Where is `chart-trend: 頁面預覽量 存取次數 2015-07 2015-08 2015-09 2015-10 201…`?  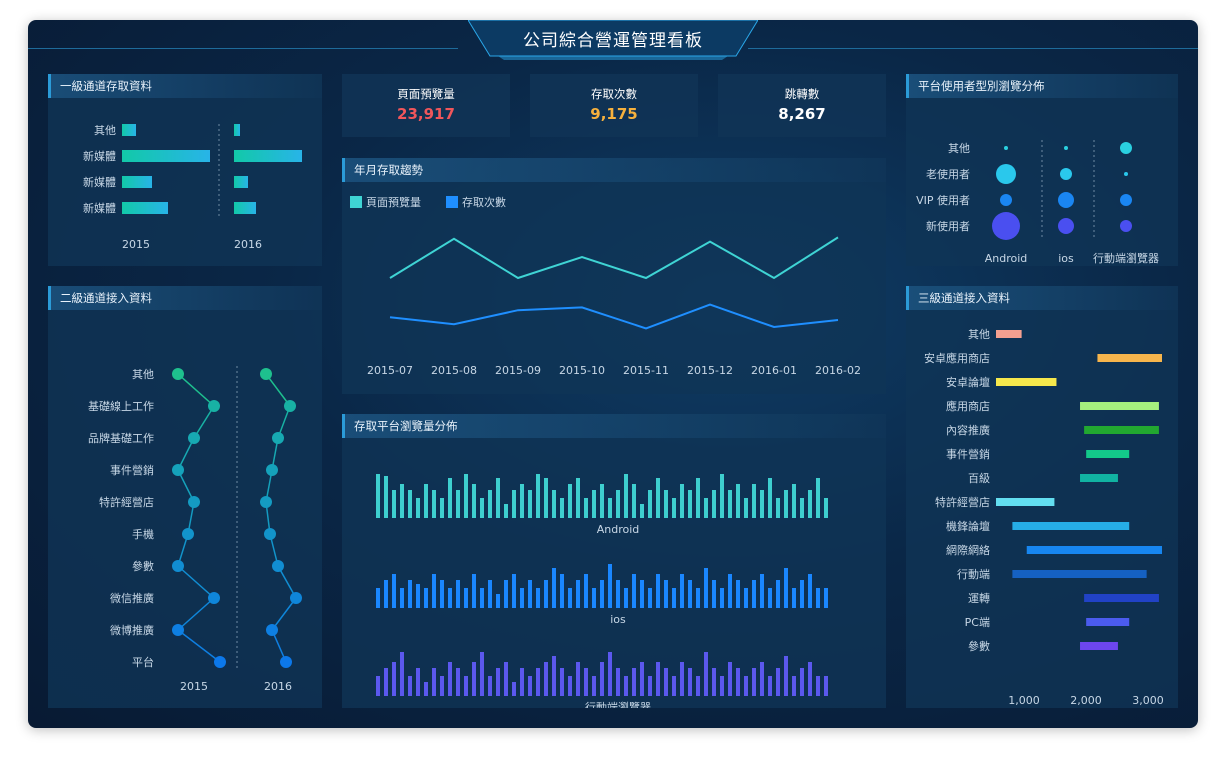 chart-trend: 頁面預覽量 存取次數 2015-07 2015-08 2015-09 2015-10 201… is located at coordinates (605, 286).